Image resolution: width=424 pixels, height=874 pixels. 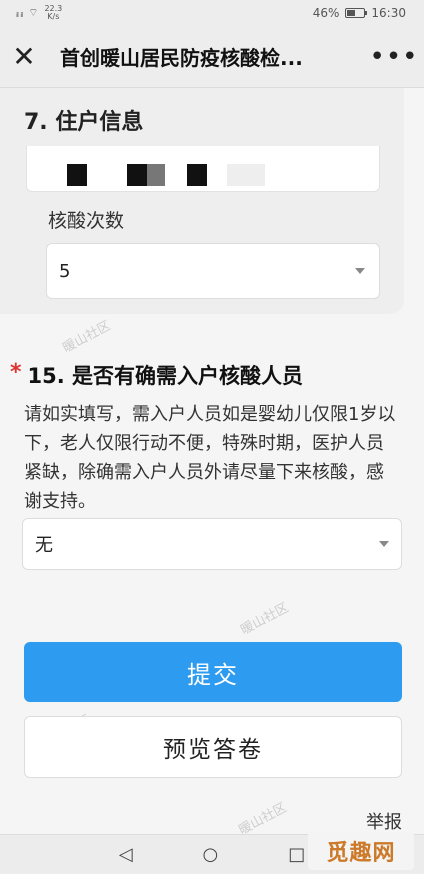 What do you see at coordinates (356, 13) in the screenshot?
I see `battery-icon` at bounding box center [356, 13].